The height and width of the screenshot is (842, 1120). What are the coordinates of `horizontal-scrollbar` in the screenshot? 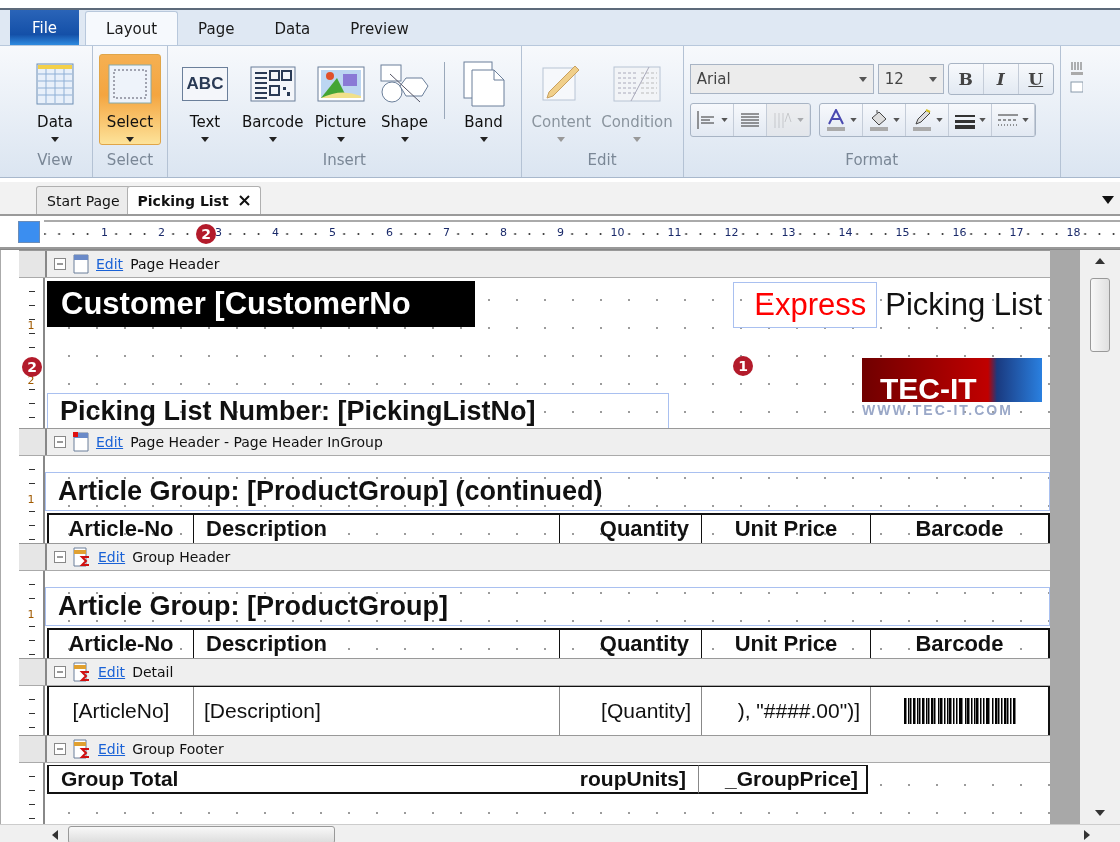 It's located at (560, 833).